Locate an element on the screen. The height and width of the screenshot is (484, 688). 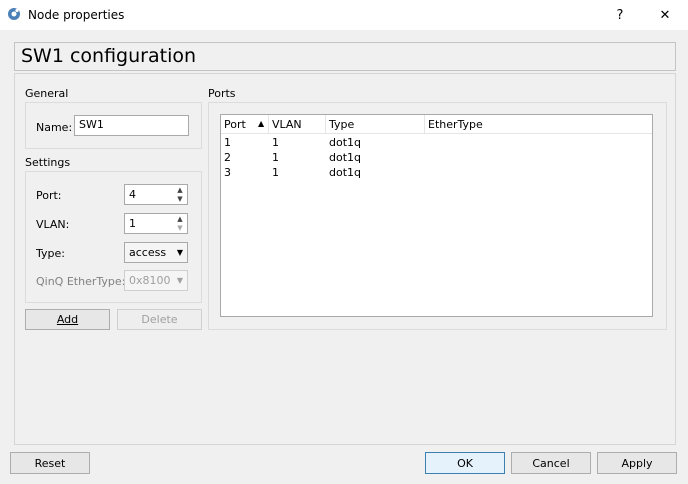
add-button-label: Add is located at coordinates (67, 319).